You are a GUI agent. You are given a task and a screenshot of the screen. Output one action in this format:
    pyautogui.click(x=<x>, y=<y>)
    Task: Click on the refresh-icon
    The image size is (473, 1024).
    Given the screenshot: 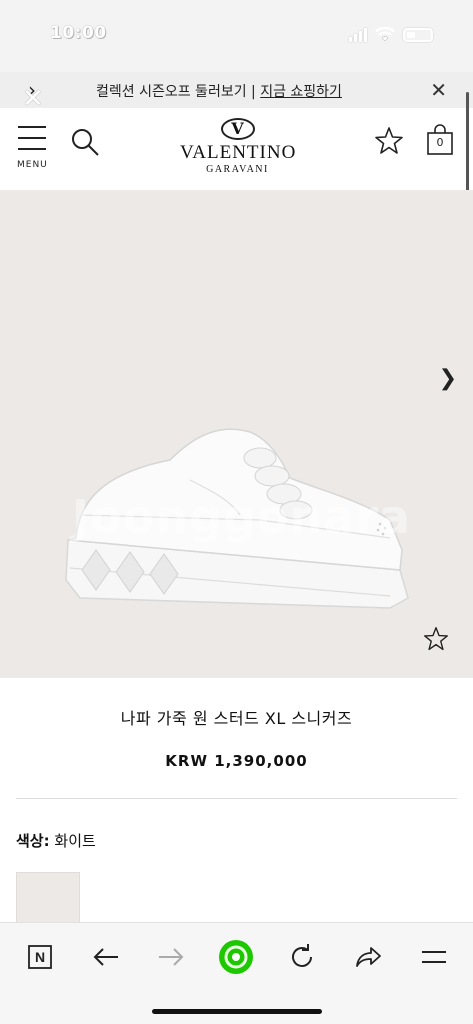 What is the action you would take?
    pyautogui.click(x=302, y=957)
    